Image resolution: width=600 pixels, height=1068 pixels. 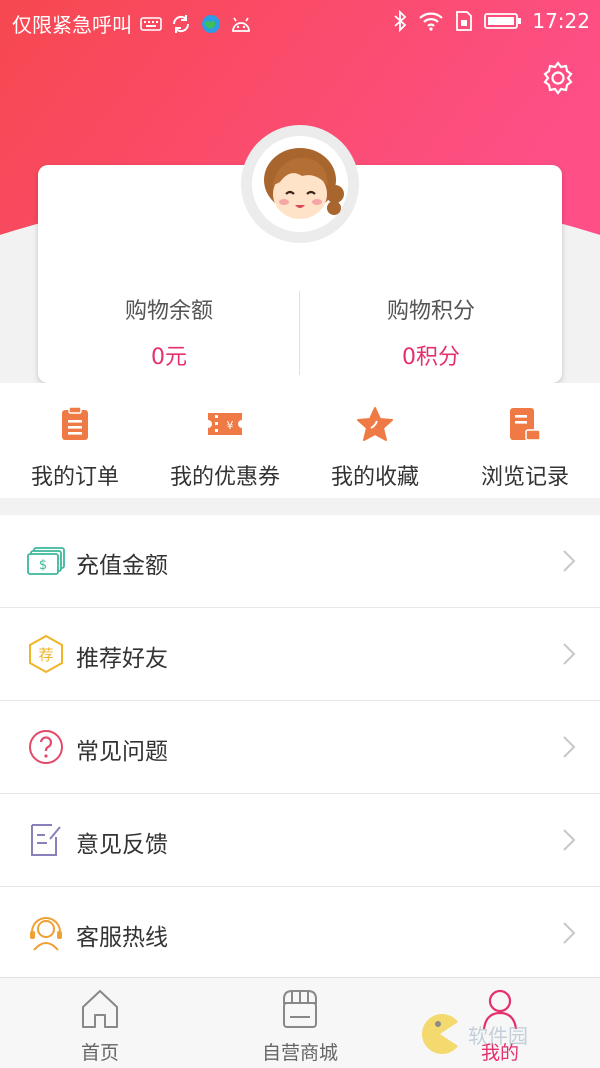 I want to click on tab-store: 自营商城, so click(x=300, y=1025).